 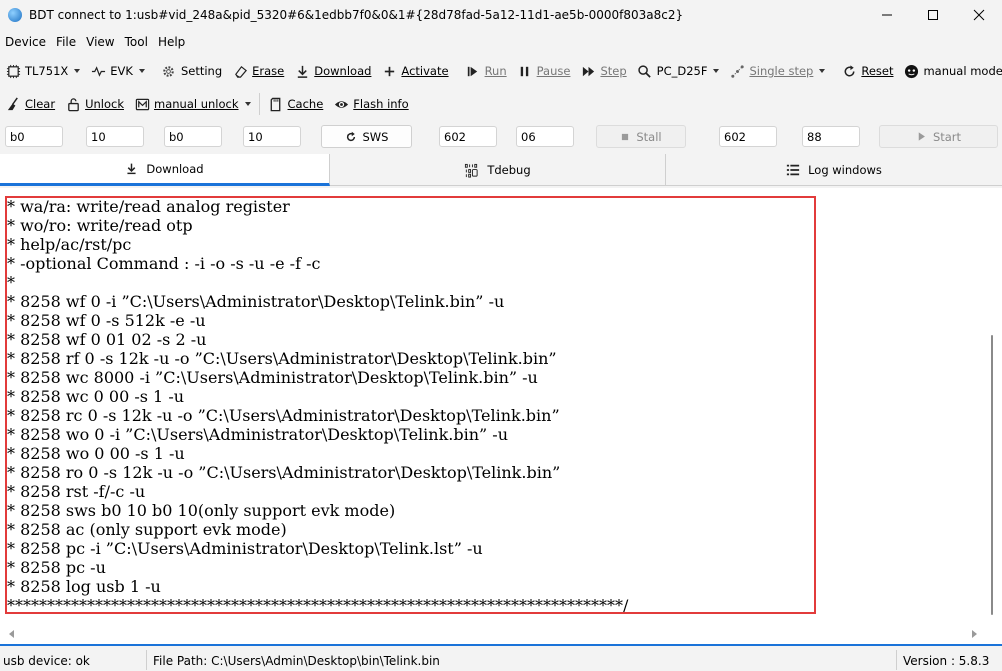 What do you see at coordinates (495, 71) in the screenshot?
I see `run-label: Run` at bounding box center [495, 71].